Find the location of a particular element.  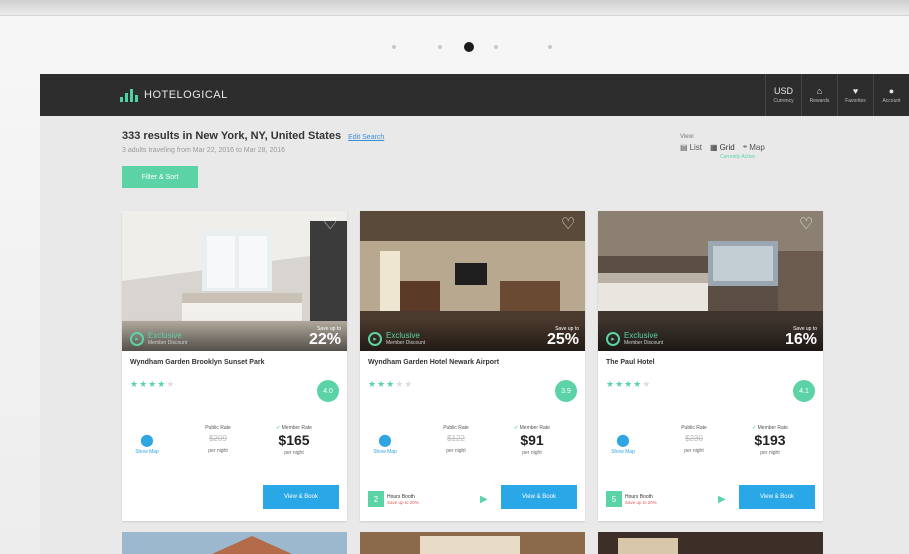

save-percentage: Save up to 16% is located at coordinates (800, 337).